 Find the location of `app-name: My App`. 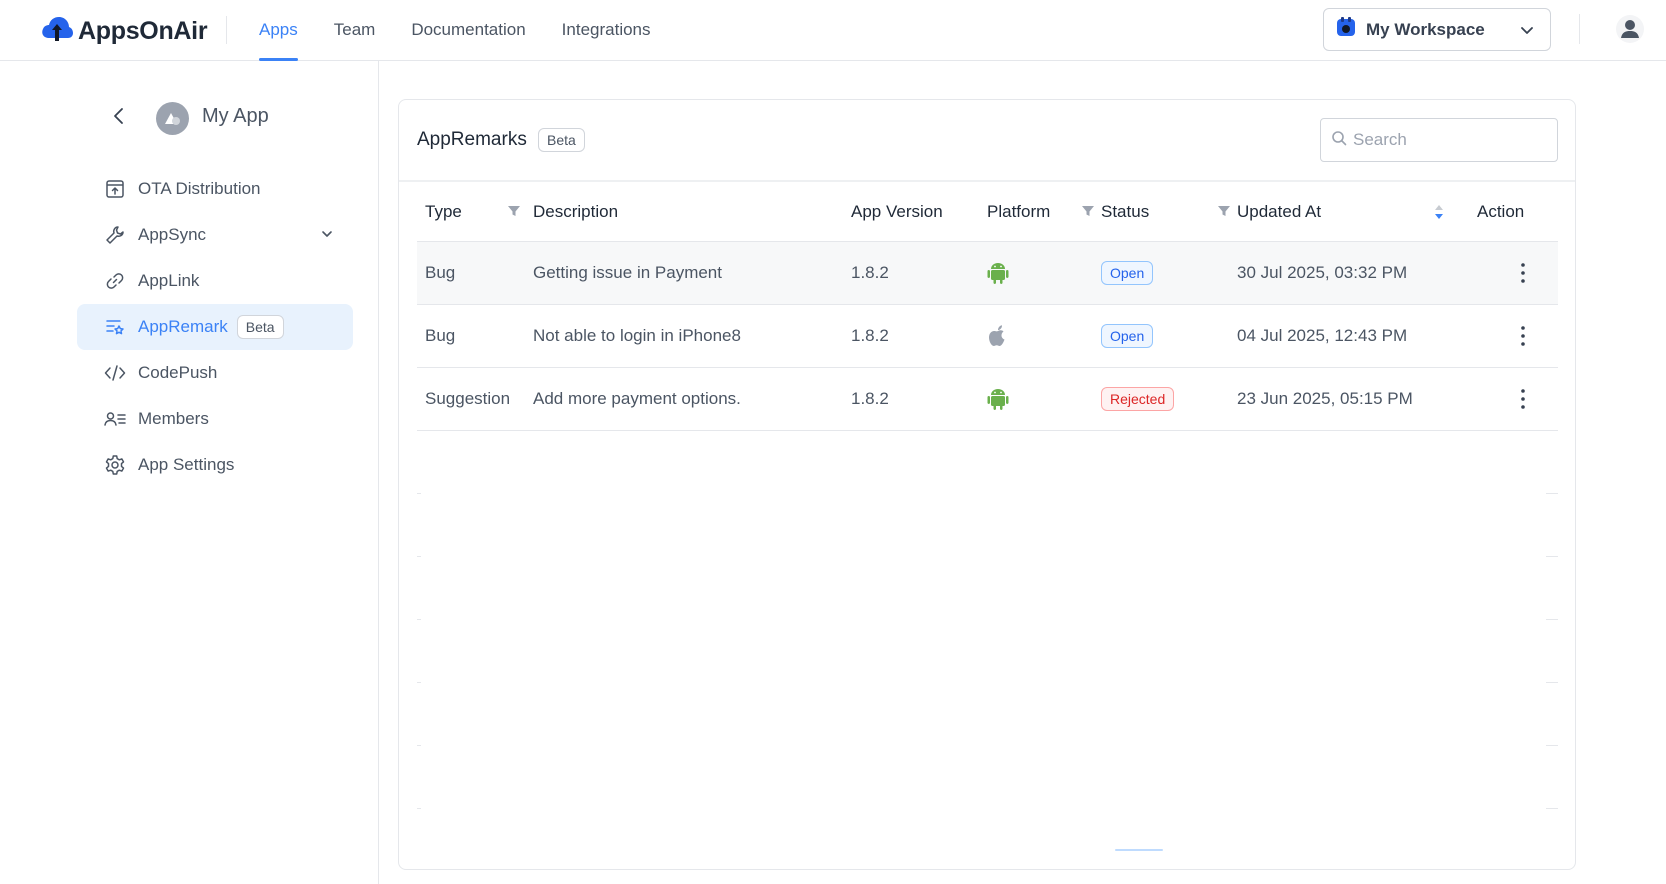

app-name: My App is located at coordinates (235, 116).